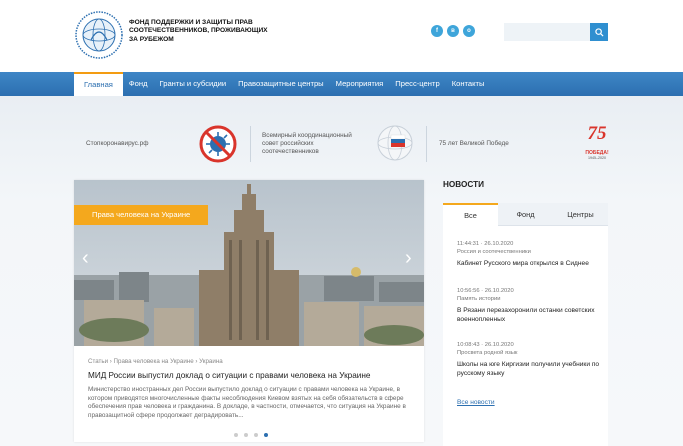 Image resolution: width=683 pixels, height=446 pixels. Describe the element at coordinates (485, 244) in the screenshot. I see `news-date: 11:44:31 · 26.10.2020` at that location.